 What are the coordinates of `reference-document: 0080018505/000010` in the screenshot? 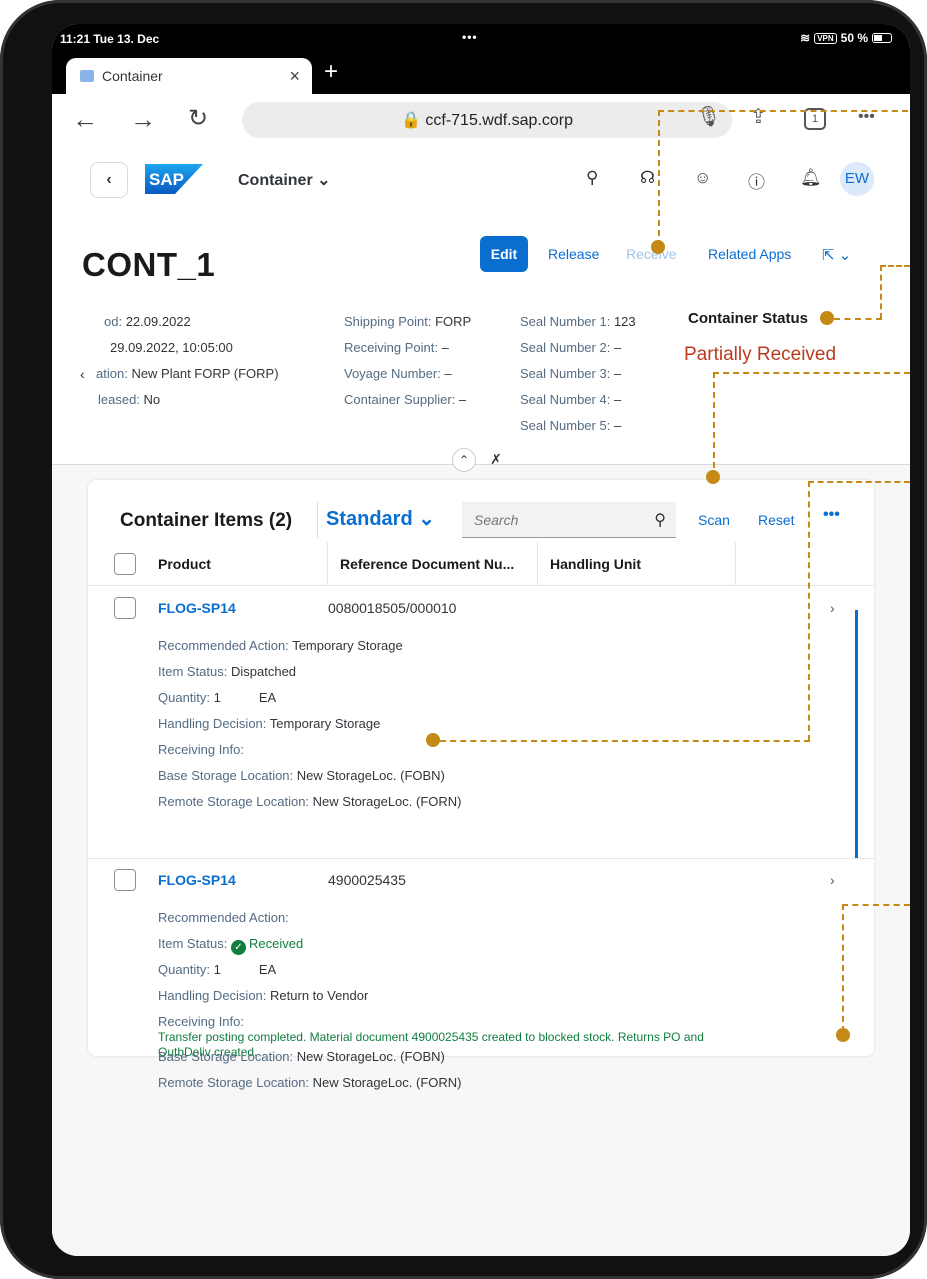 It's located at (392, 608).